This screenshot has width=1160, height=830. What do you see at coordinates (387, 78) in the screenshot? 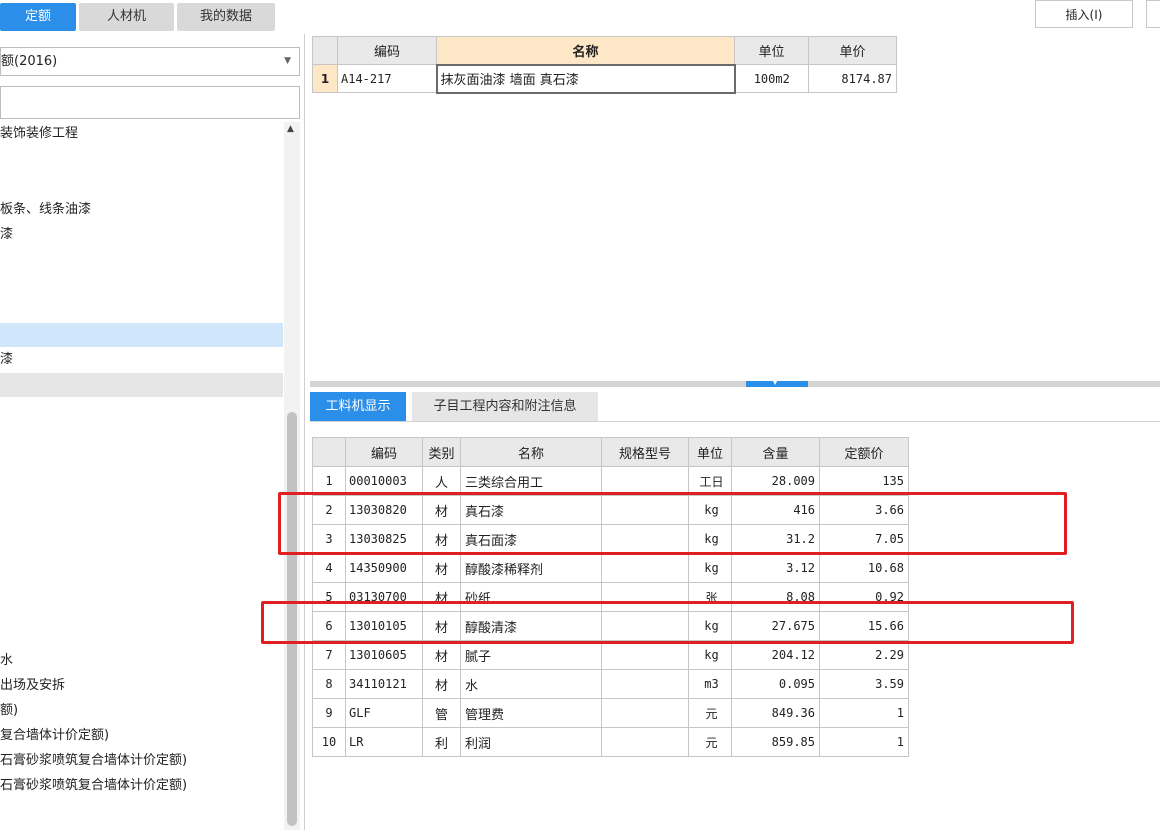
I see `cell-code: A14-217` at bounding box center [387, 78].